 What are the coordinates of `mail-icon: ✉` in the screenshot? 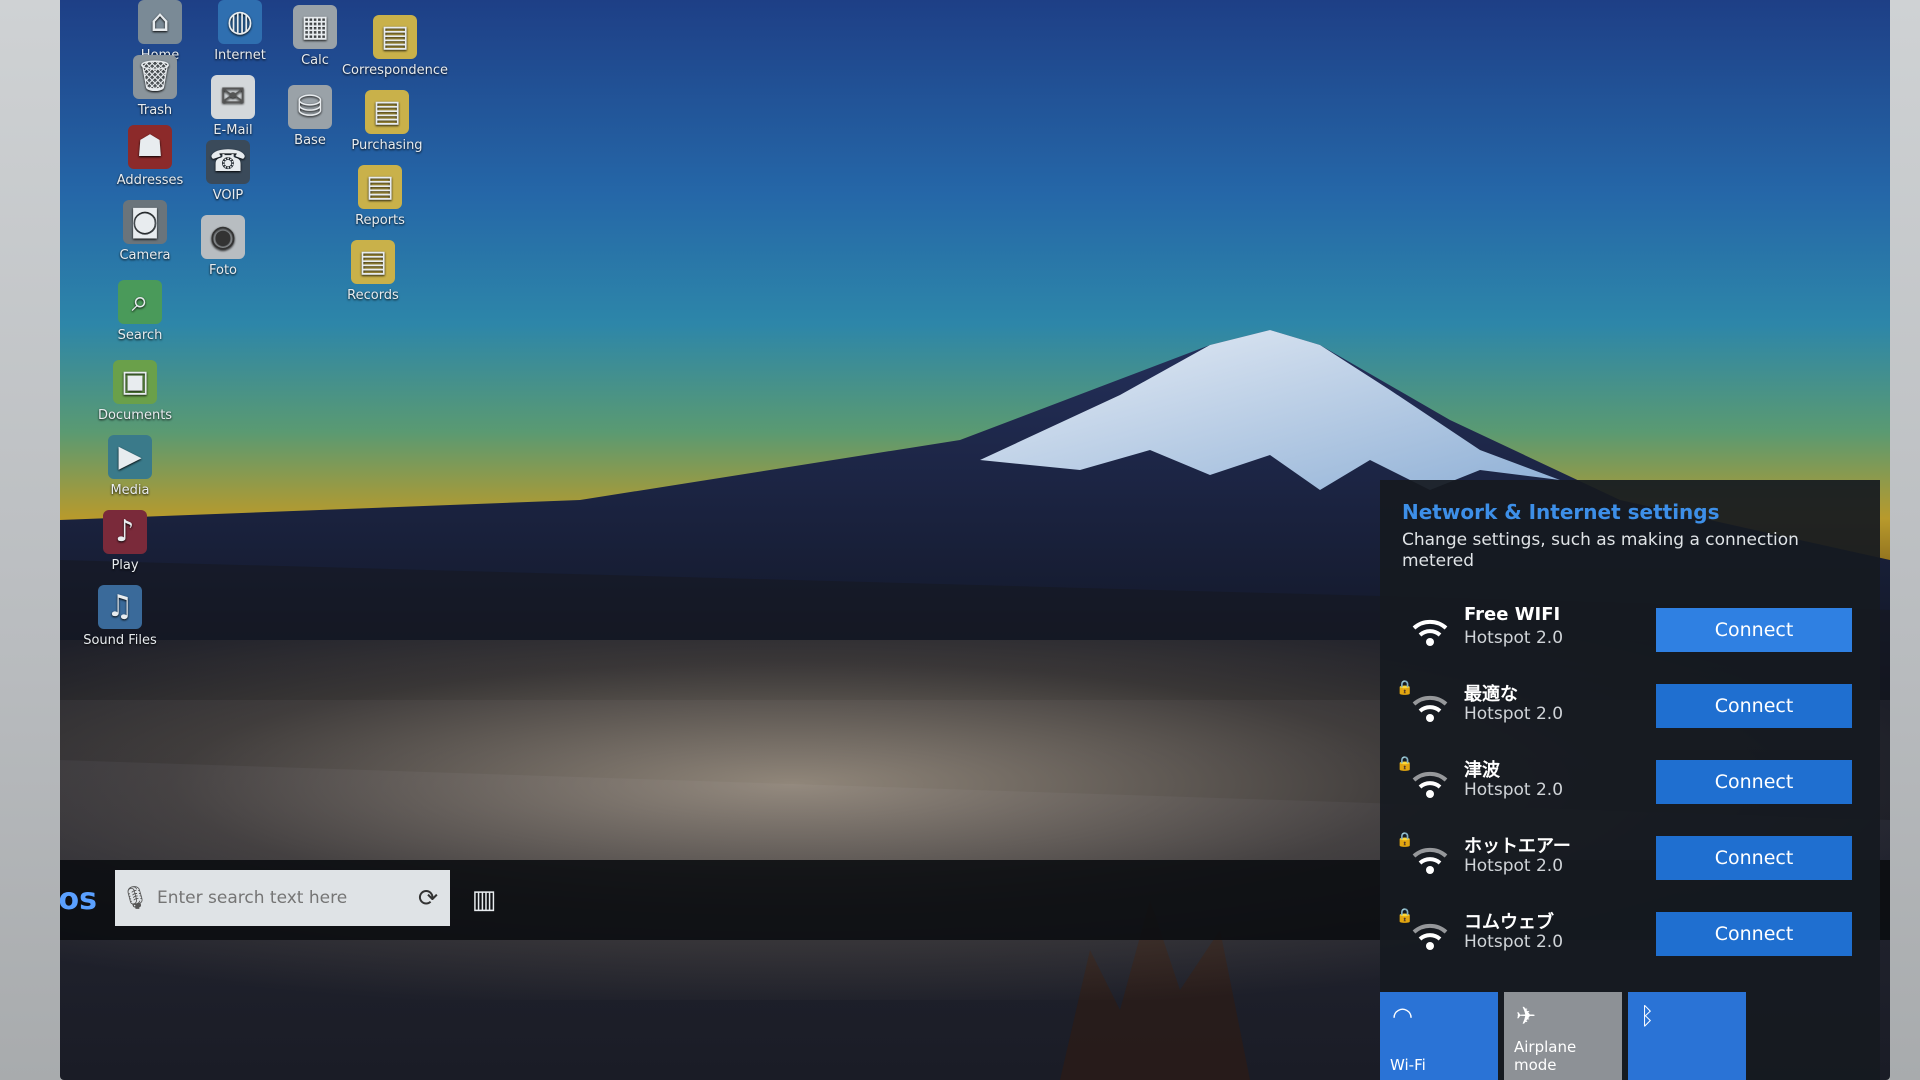 It's located at (233, 97).